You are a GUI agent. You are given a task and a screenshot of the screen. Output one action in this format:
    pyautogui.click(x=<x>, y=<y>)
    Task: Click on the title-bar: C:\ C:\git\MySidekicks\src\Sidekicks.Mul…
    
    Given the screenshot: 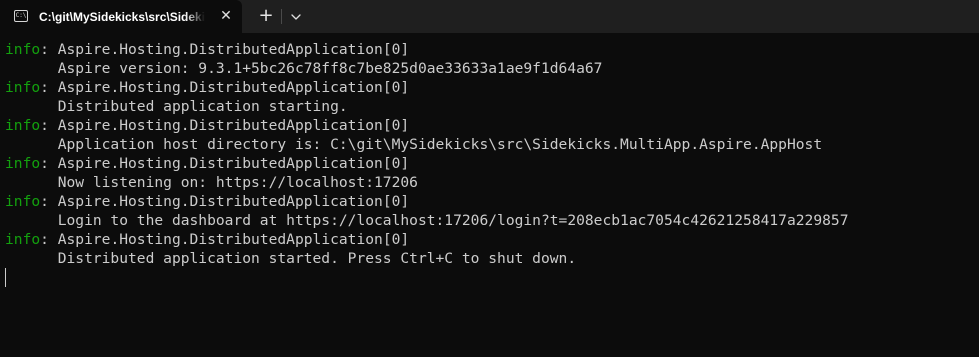 What is the action you would take?
    pyautogui.click(x=489, y=16)
    